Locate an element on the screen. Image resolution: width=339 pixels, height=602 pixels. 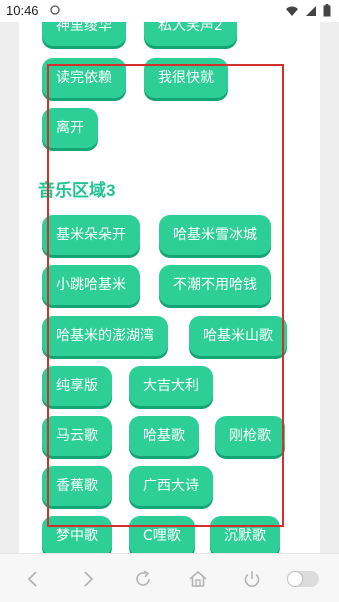
wifi-icon is located at coordinates (292, 11).